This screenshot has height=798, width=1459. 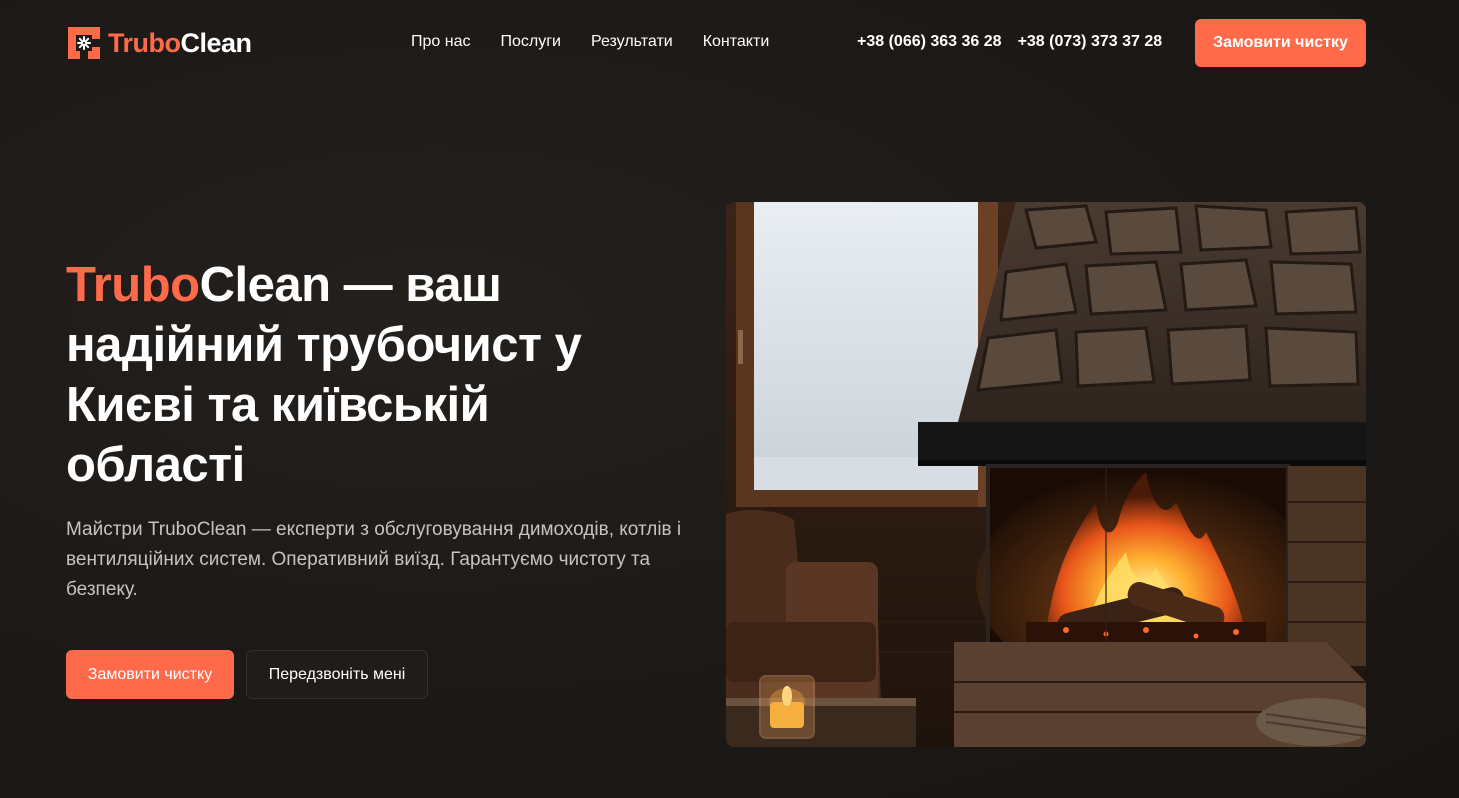 I want to click on logo-text: TruboClean, so click(x=180, y=43).